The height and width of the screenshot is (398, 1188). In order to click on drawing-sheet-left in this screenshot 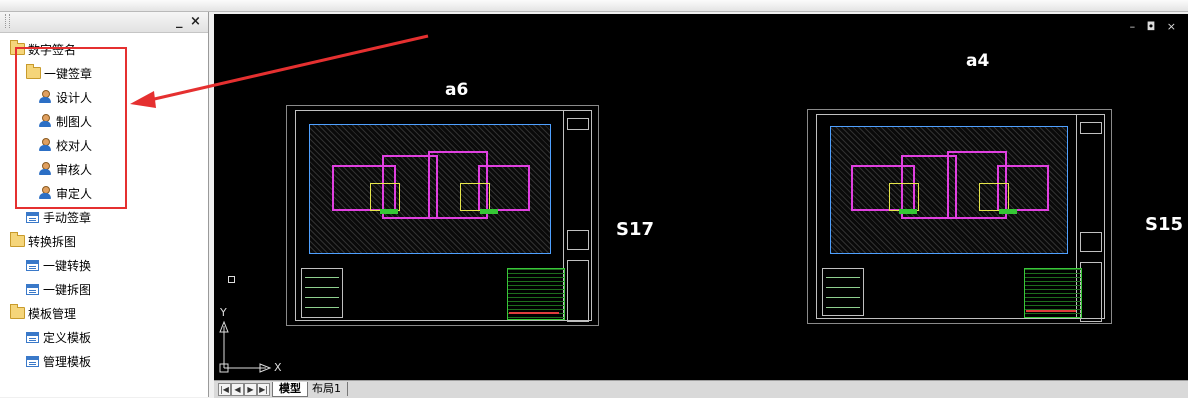, I will do `click(442, 215)`.